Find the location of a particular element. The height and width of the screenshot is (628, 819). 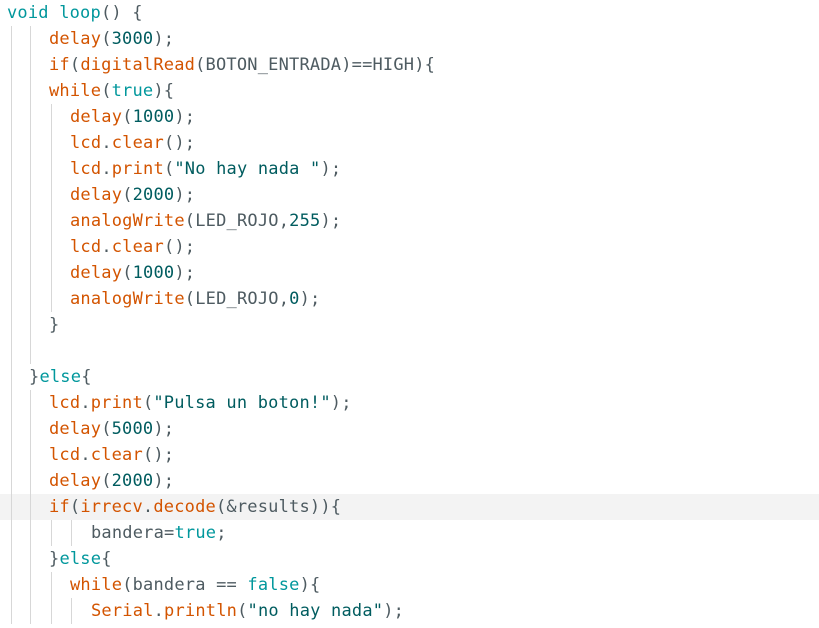

code-line: Serial.println("no hay nada"); is located at coordinates (409, 611).